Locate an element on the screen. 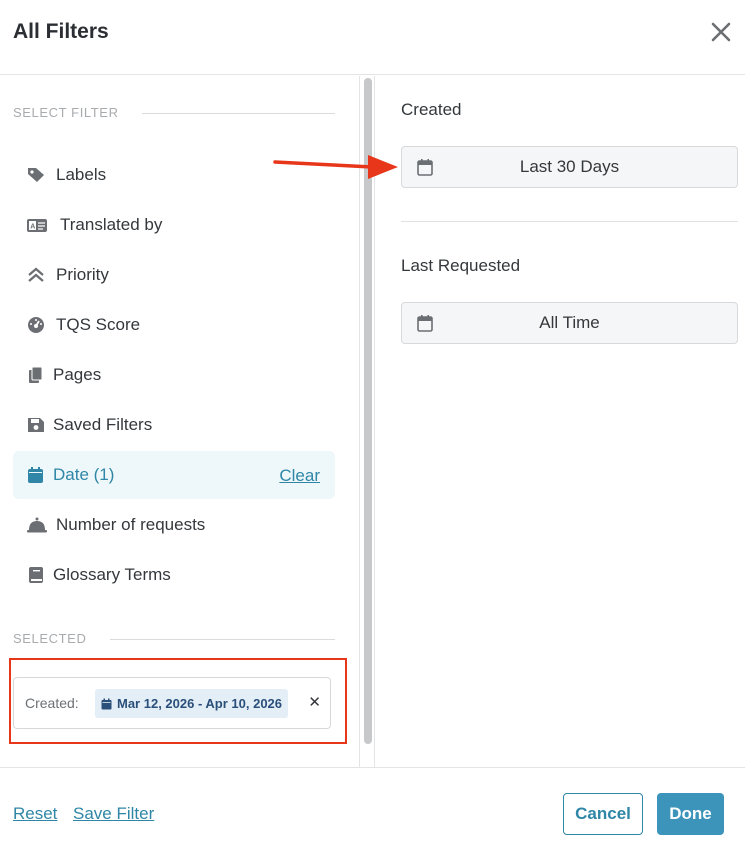 This screenshot has height=845, width=745. modal-title: All Filters is located at coordinates (61, 31).